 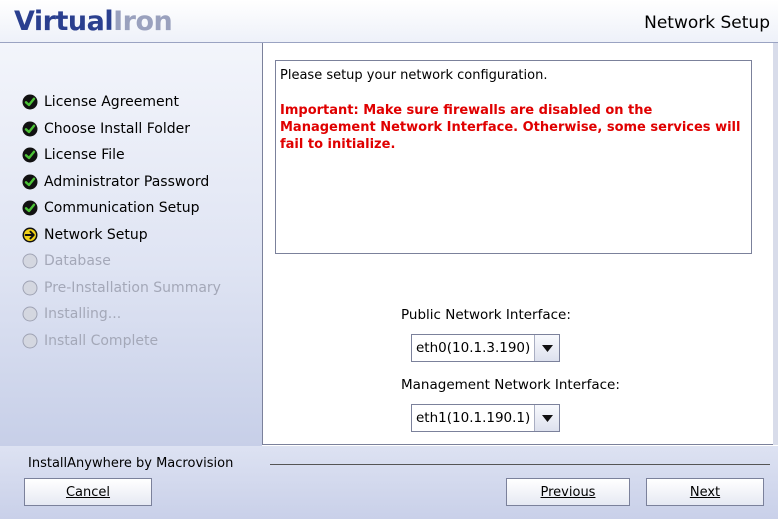 What do you see at coordinates (473, 418) in the screenshot?
I see `management-network-value: eth1(10.1.190.1)` at bounding box center [473, 418].